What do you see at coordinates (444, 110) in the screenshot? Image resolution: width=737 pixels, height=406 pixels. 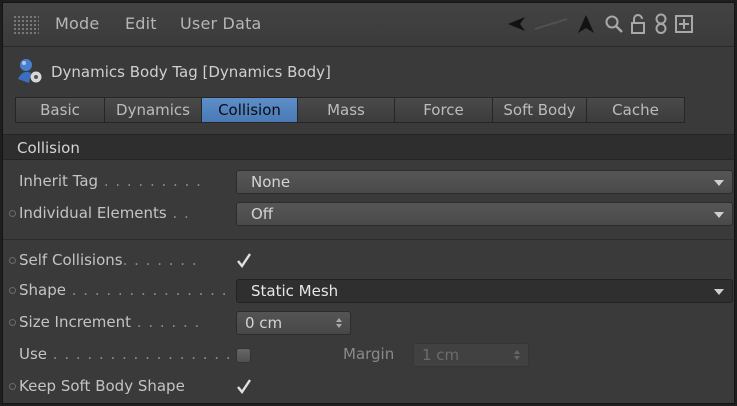 I see `tab-force: Force` at bounding box center [444, 110].